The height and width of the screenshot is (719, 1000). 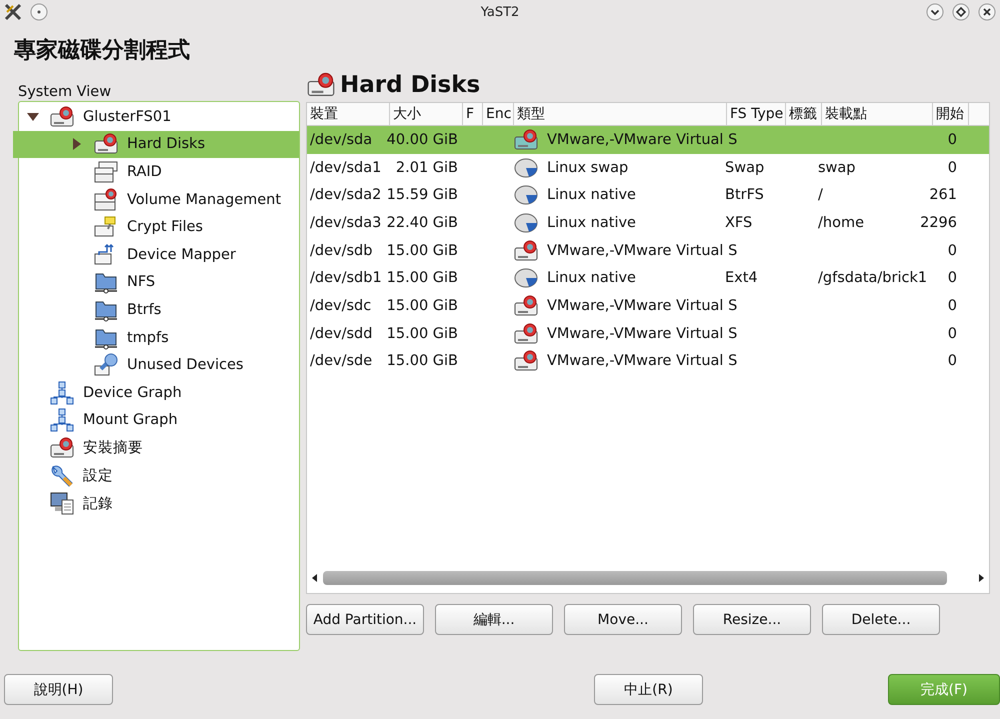 What do you see at coordinates (159, 392) in the screenshot?
I see `tree-item: Device Graph` at bounding box center [159, 392].